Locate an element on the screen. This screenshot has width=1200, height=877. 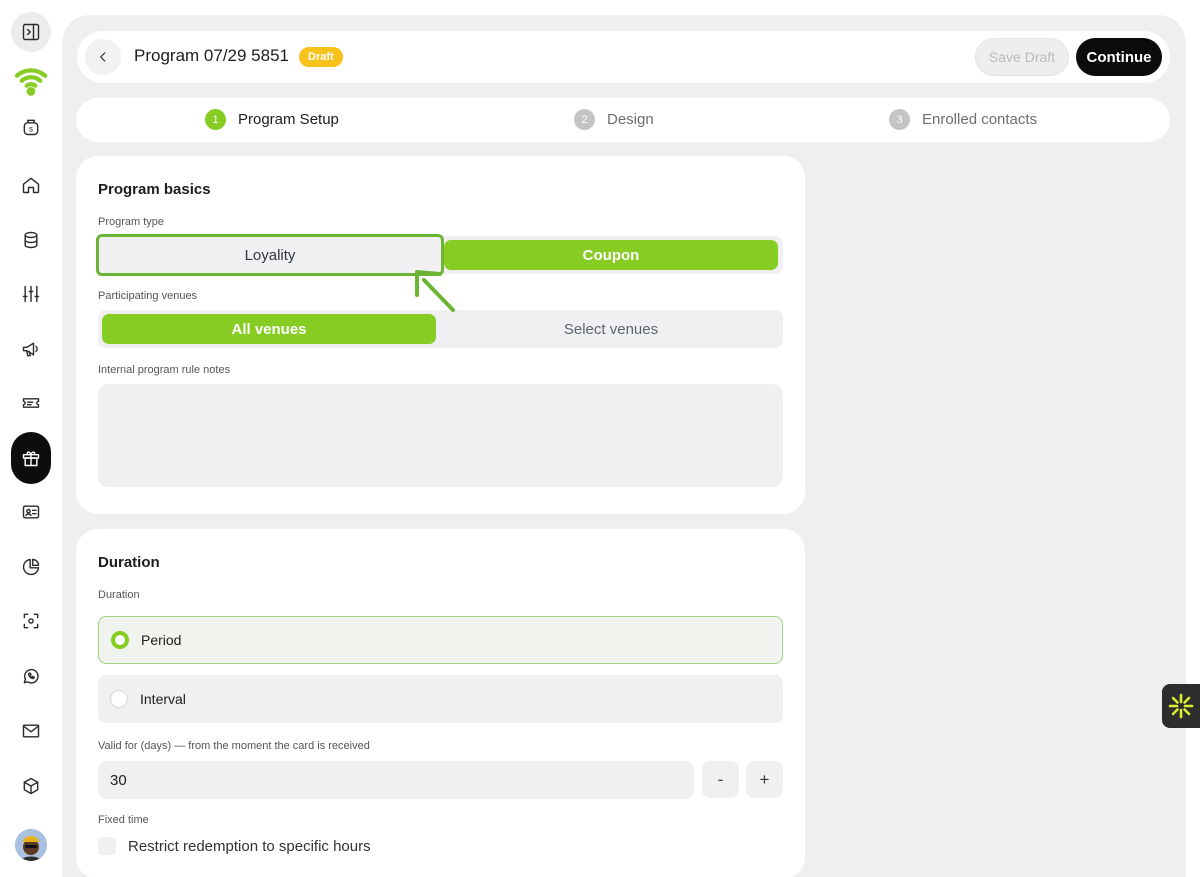
wifi-logo-icon is located at coordinates (31, 80).